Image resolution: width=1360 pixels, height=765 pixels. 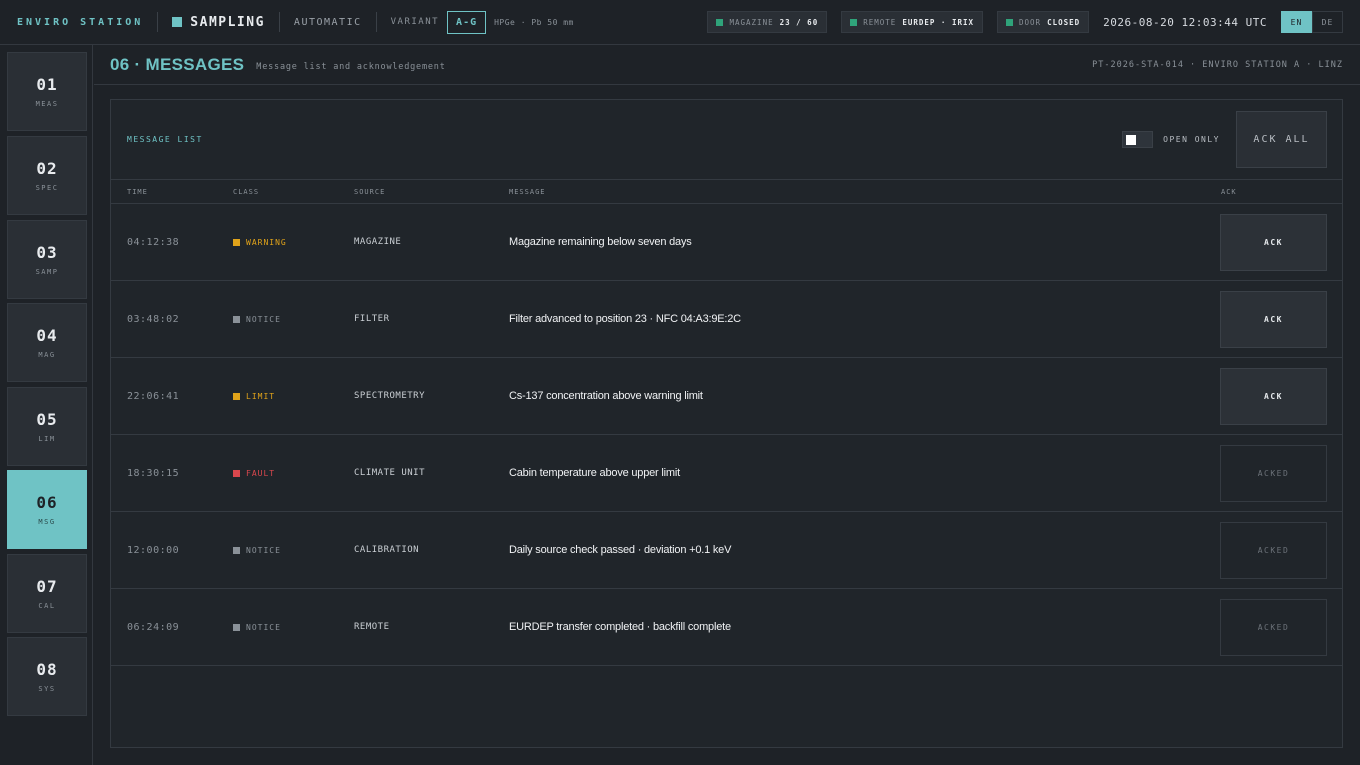 What do you see at coordinates (47, 522) in the screenshot?
I see `nav-label: MSG` at bounding box center [47, 522].